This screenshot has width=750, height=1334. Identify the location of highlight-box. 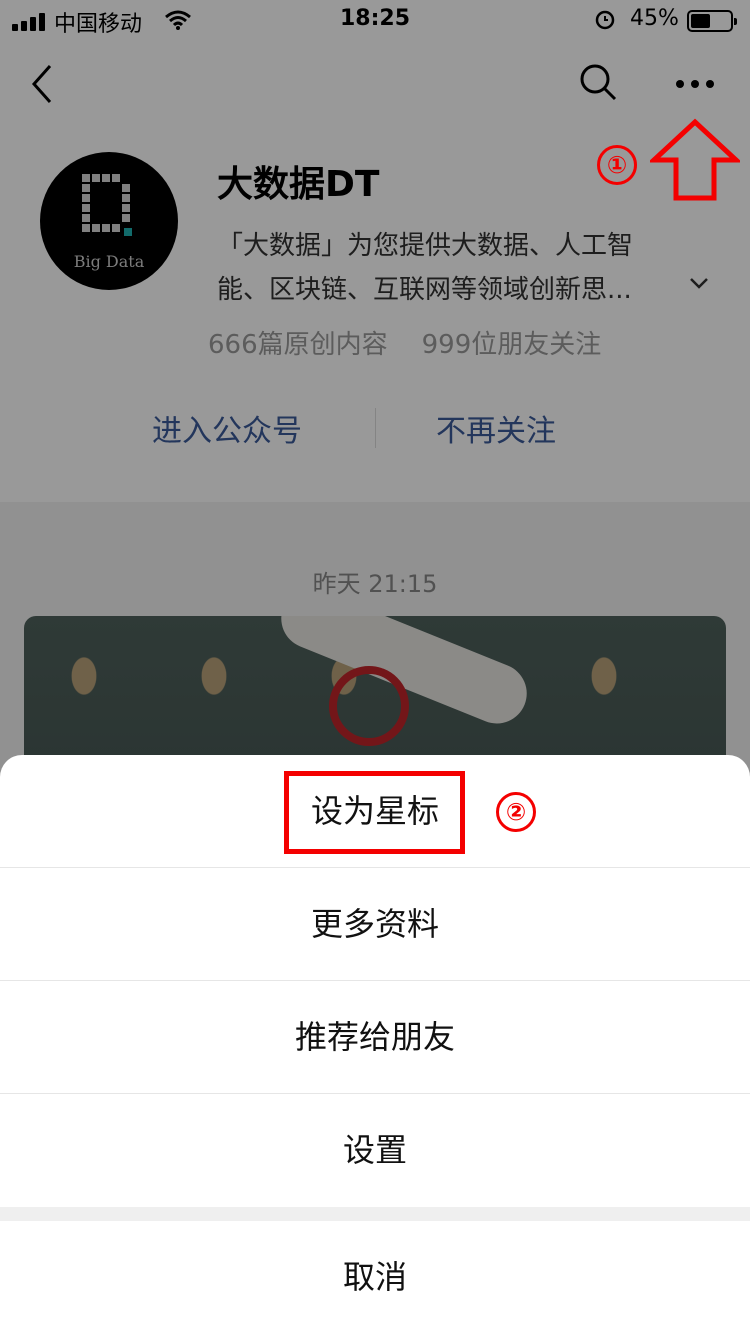
(374, 812).